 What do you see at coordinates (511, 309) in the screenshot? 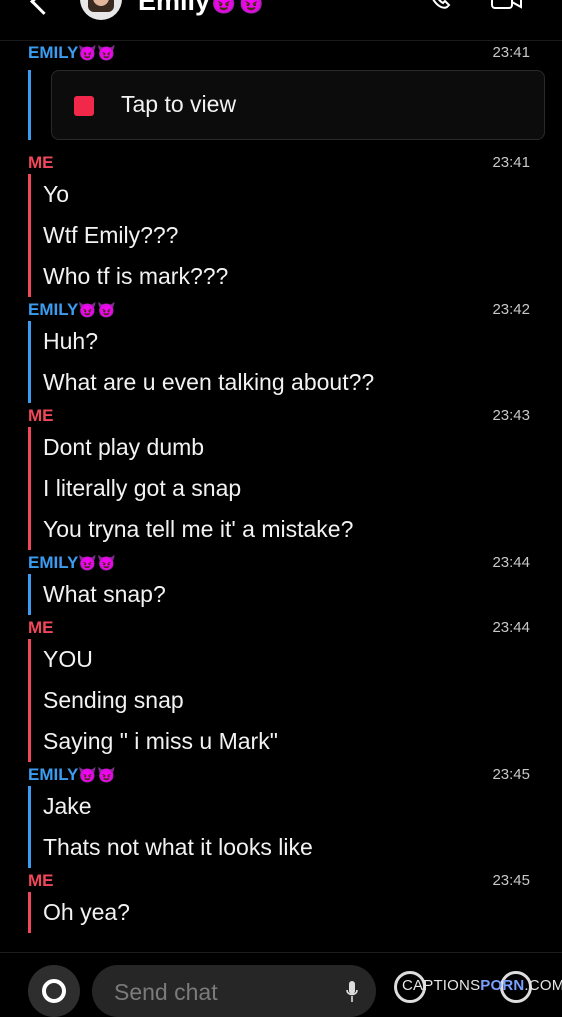
I see `timestamp: 23:42` at bounding box center [511, 309].